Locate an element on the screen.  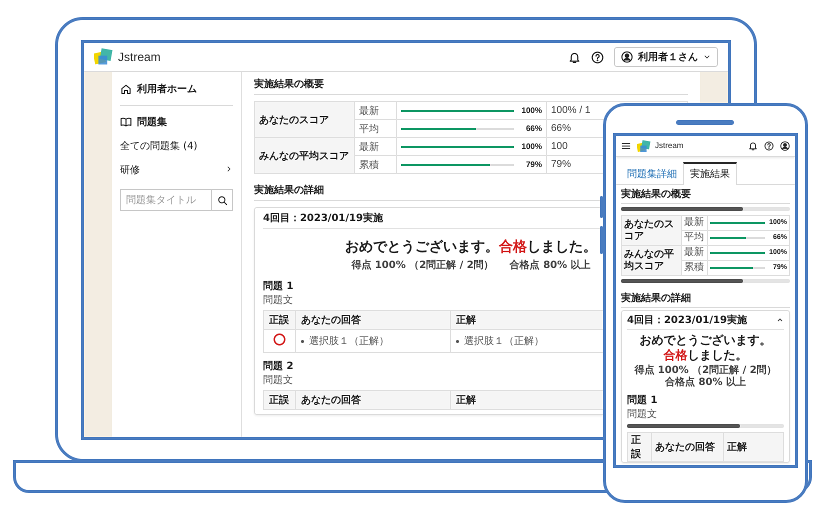
sidebar-item: 研修 is located at coordinates (176, 170).